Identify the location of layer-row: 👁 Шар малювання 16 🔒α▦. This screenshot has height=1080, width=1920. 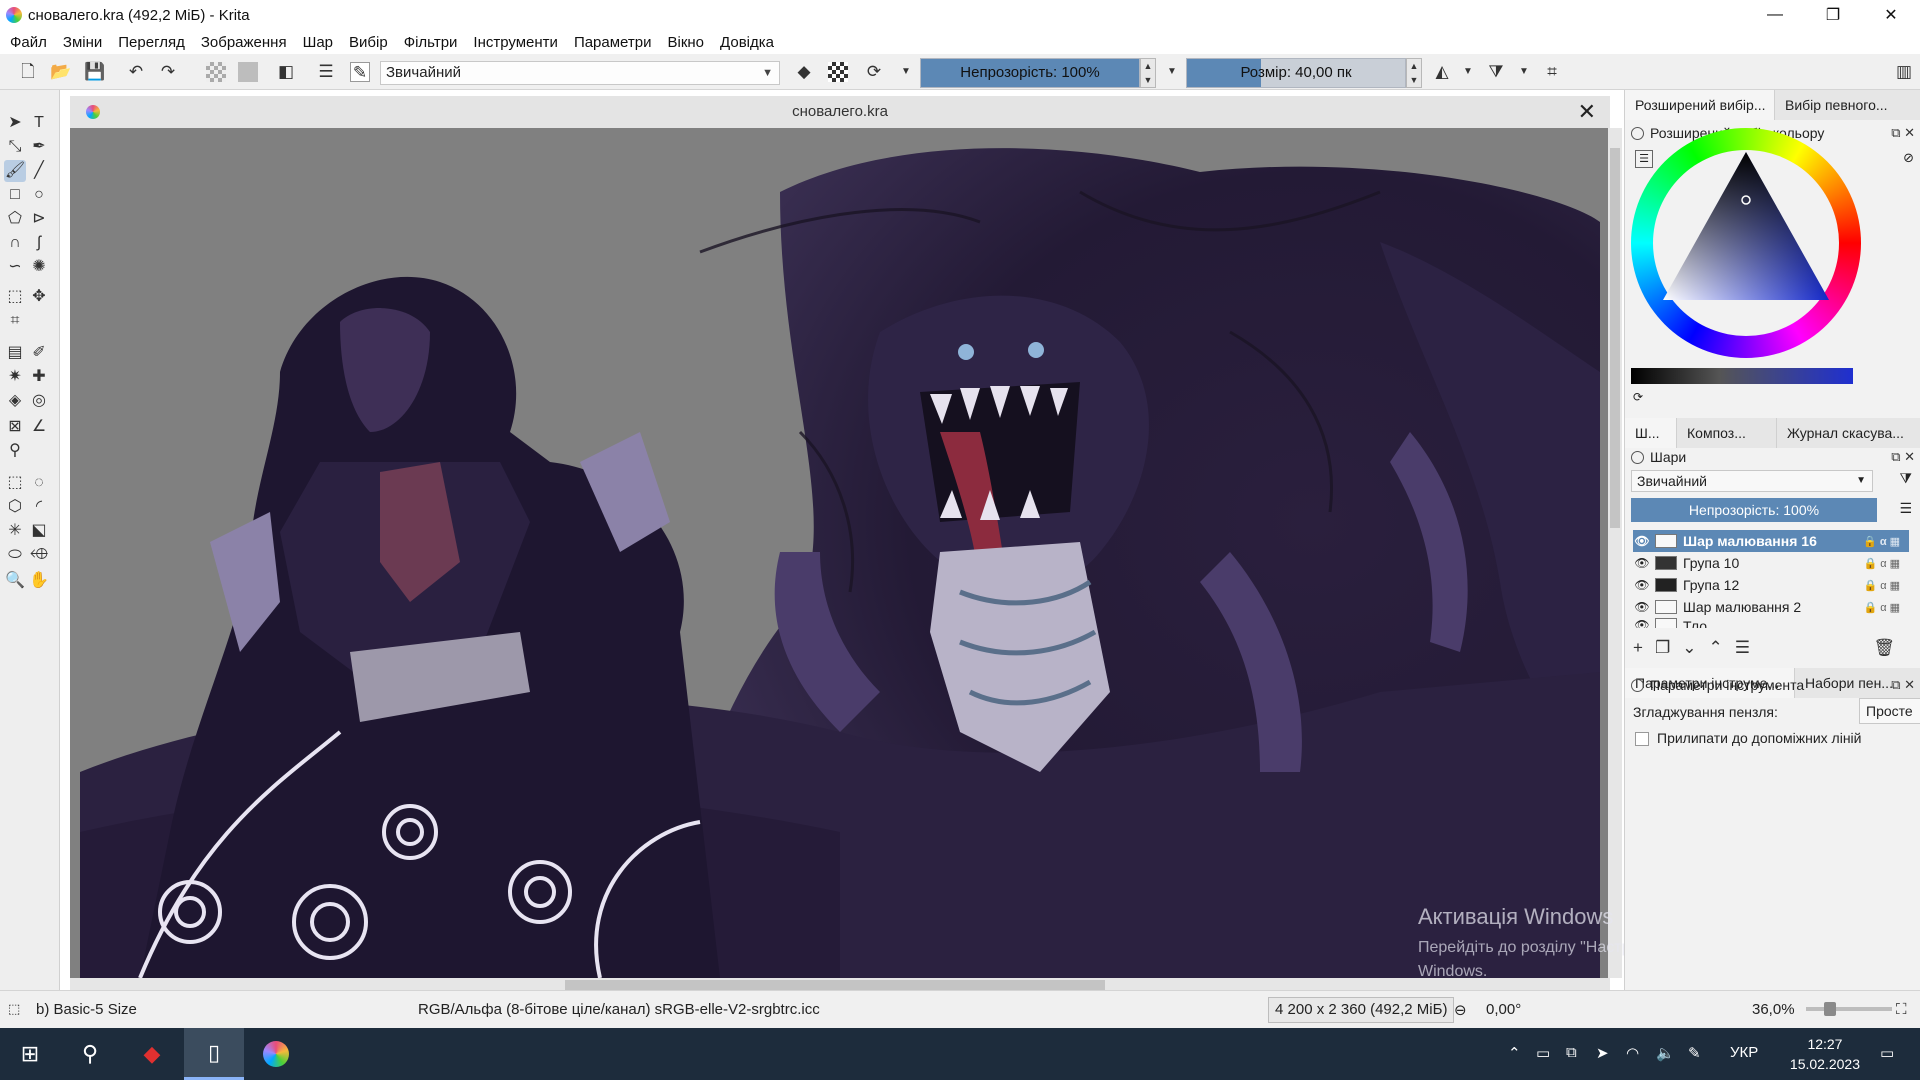
(1771, 541).